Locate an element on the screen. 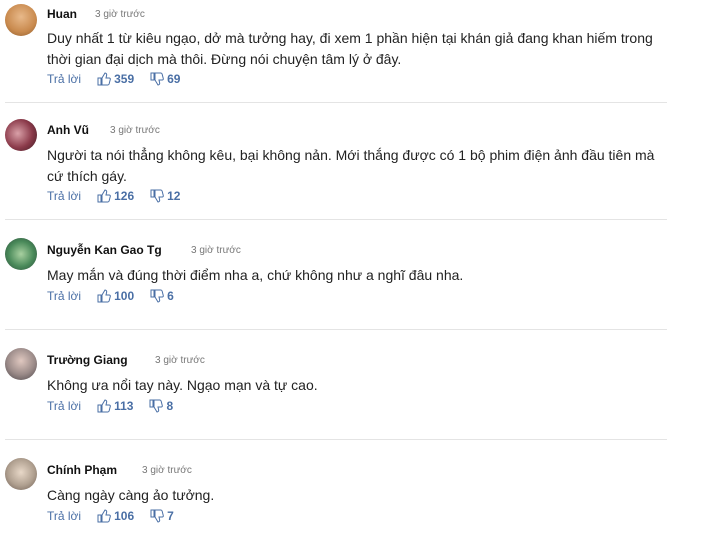  comment-author: Nguyễn Kan Gao Tg is located at coordinates (104, 250).